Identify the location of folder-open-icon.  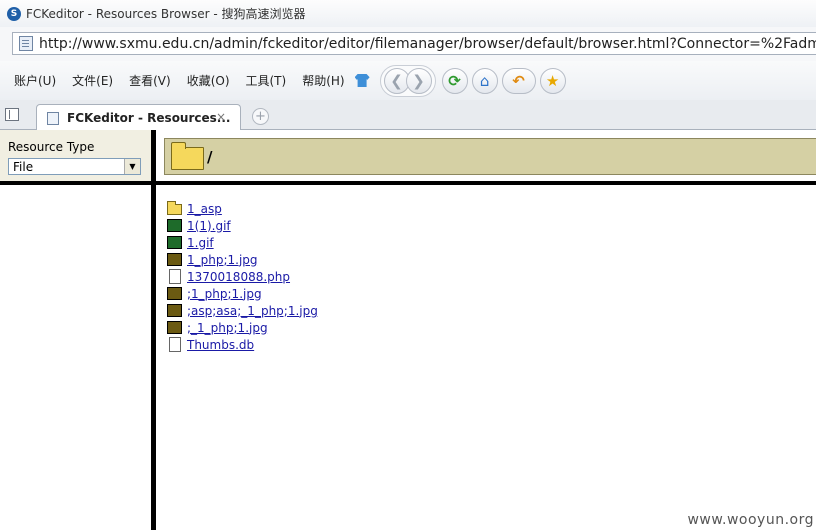
(187, 156).